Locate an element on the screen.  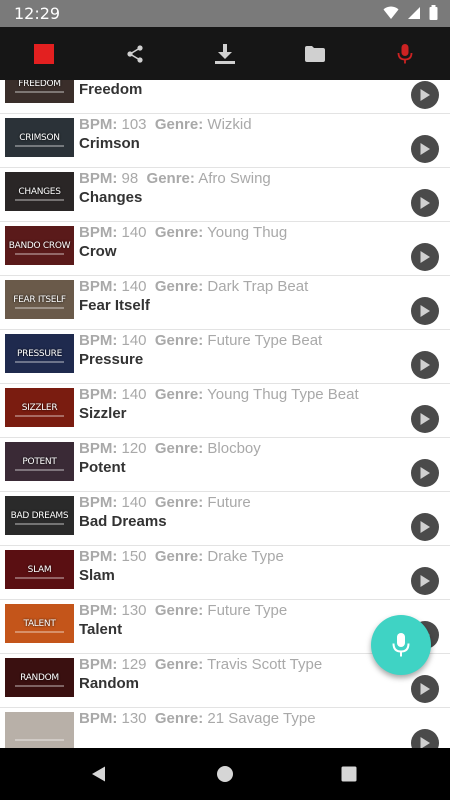
beat-meta: BPM: 130 Genre: 21 Savage Type is located at coordinates (197, 718).